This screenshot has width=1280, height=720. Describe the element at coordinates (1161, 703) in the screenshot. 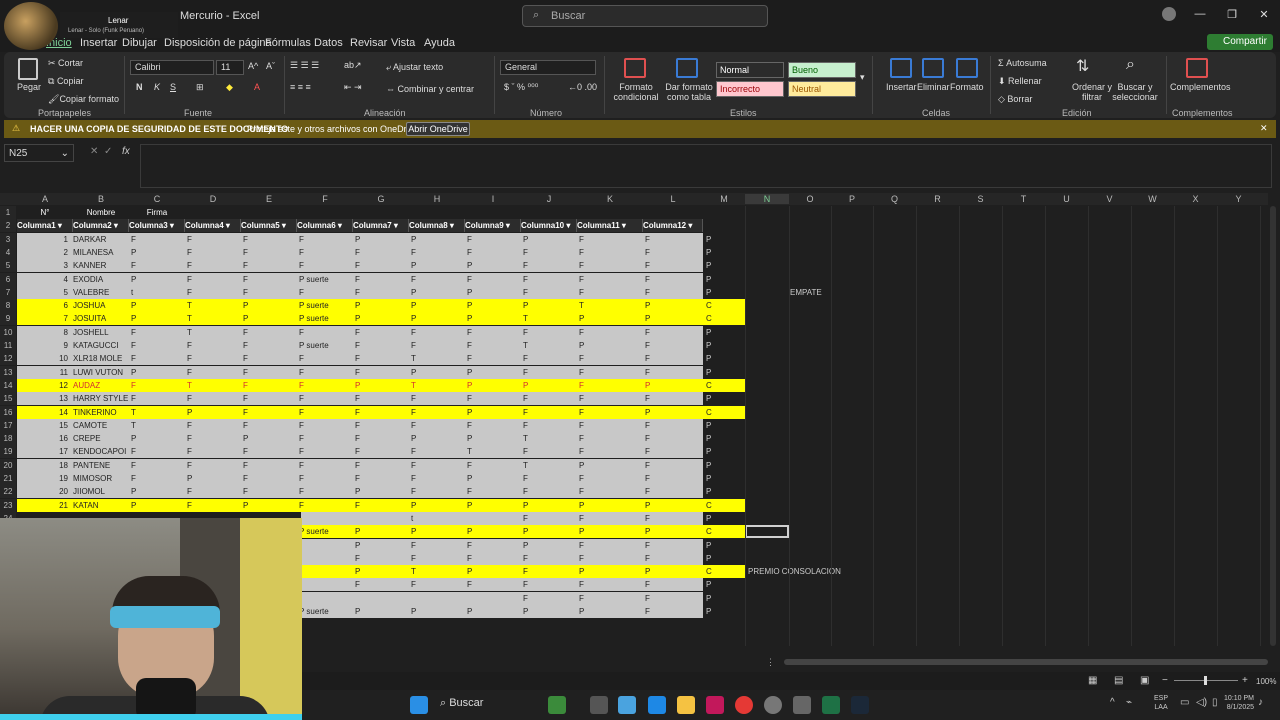

I see `language-indicator: ESP LAA` at that location.